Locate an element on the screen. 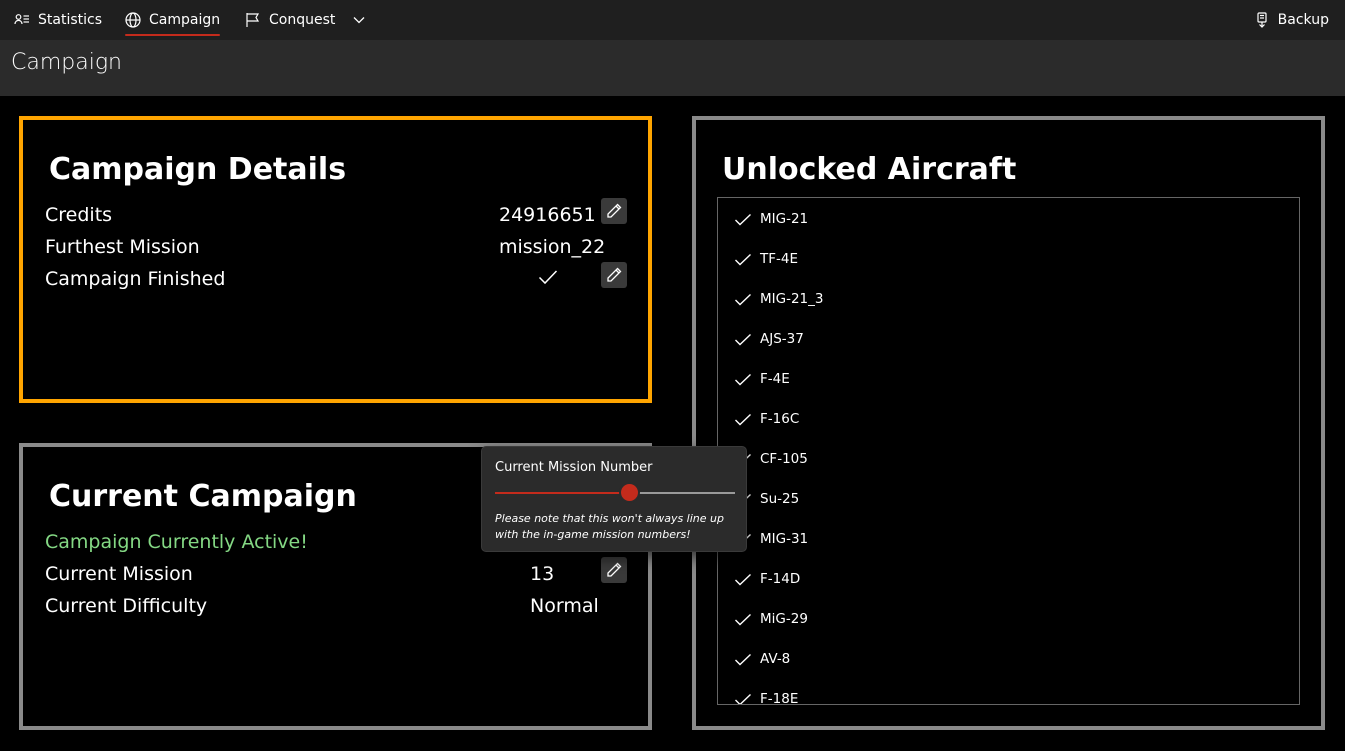 The width and height of the screenshot is (1345, 751). save-disk-icon is located at coordinates (1262, 20).